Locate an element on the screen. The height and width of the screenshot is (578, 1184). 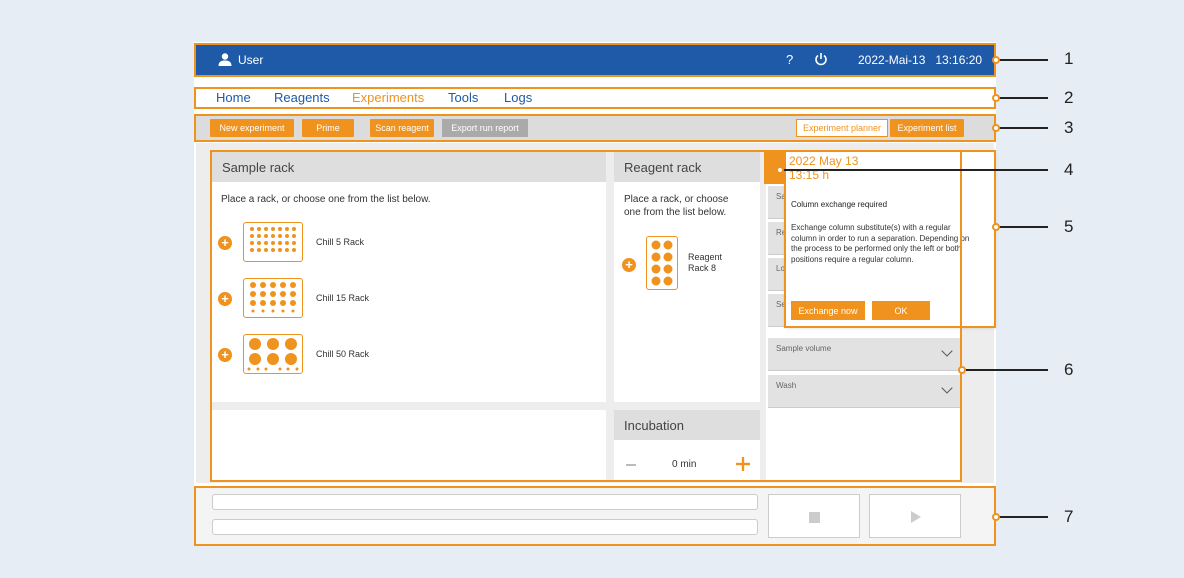
callout-number-3: 3 is located at coordinates (1069, 127).